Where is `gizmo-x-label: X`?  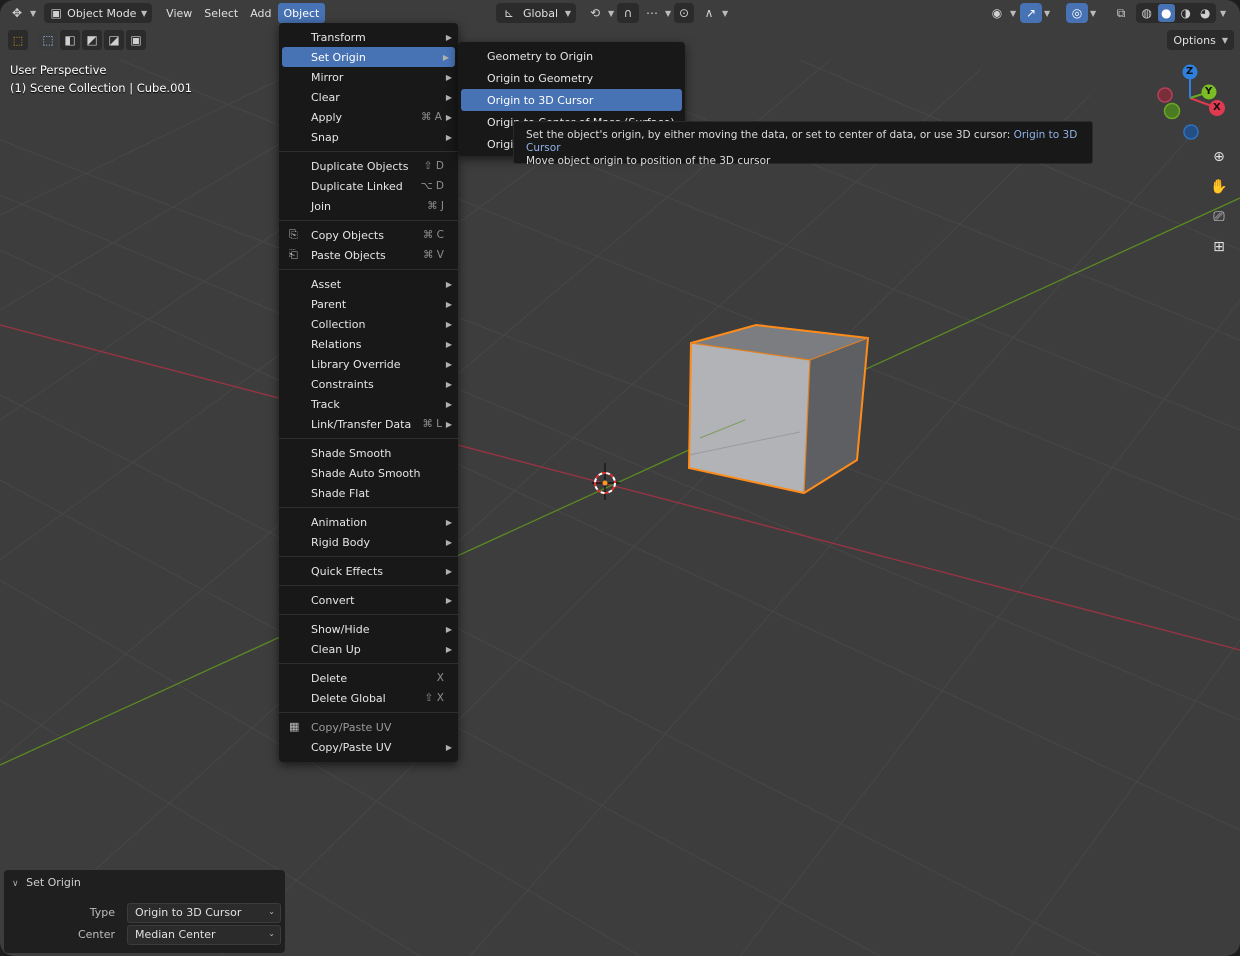 gizmo-x-label: X is located at coordinates (1217, 107).